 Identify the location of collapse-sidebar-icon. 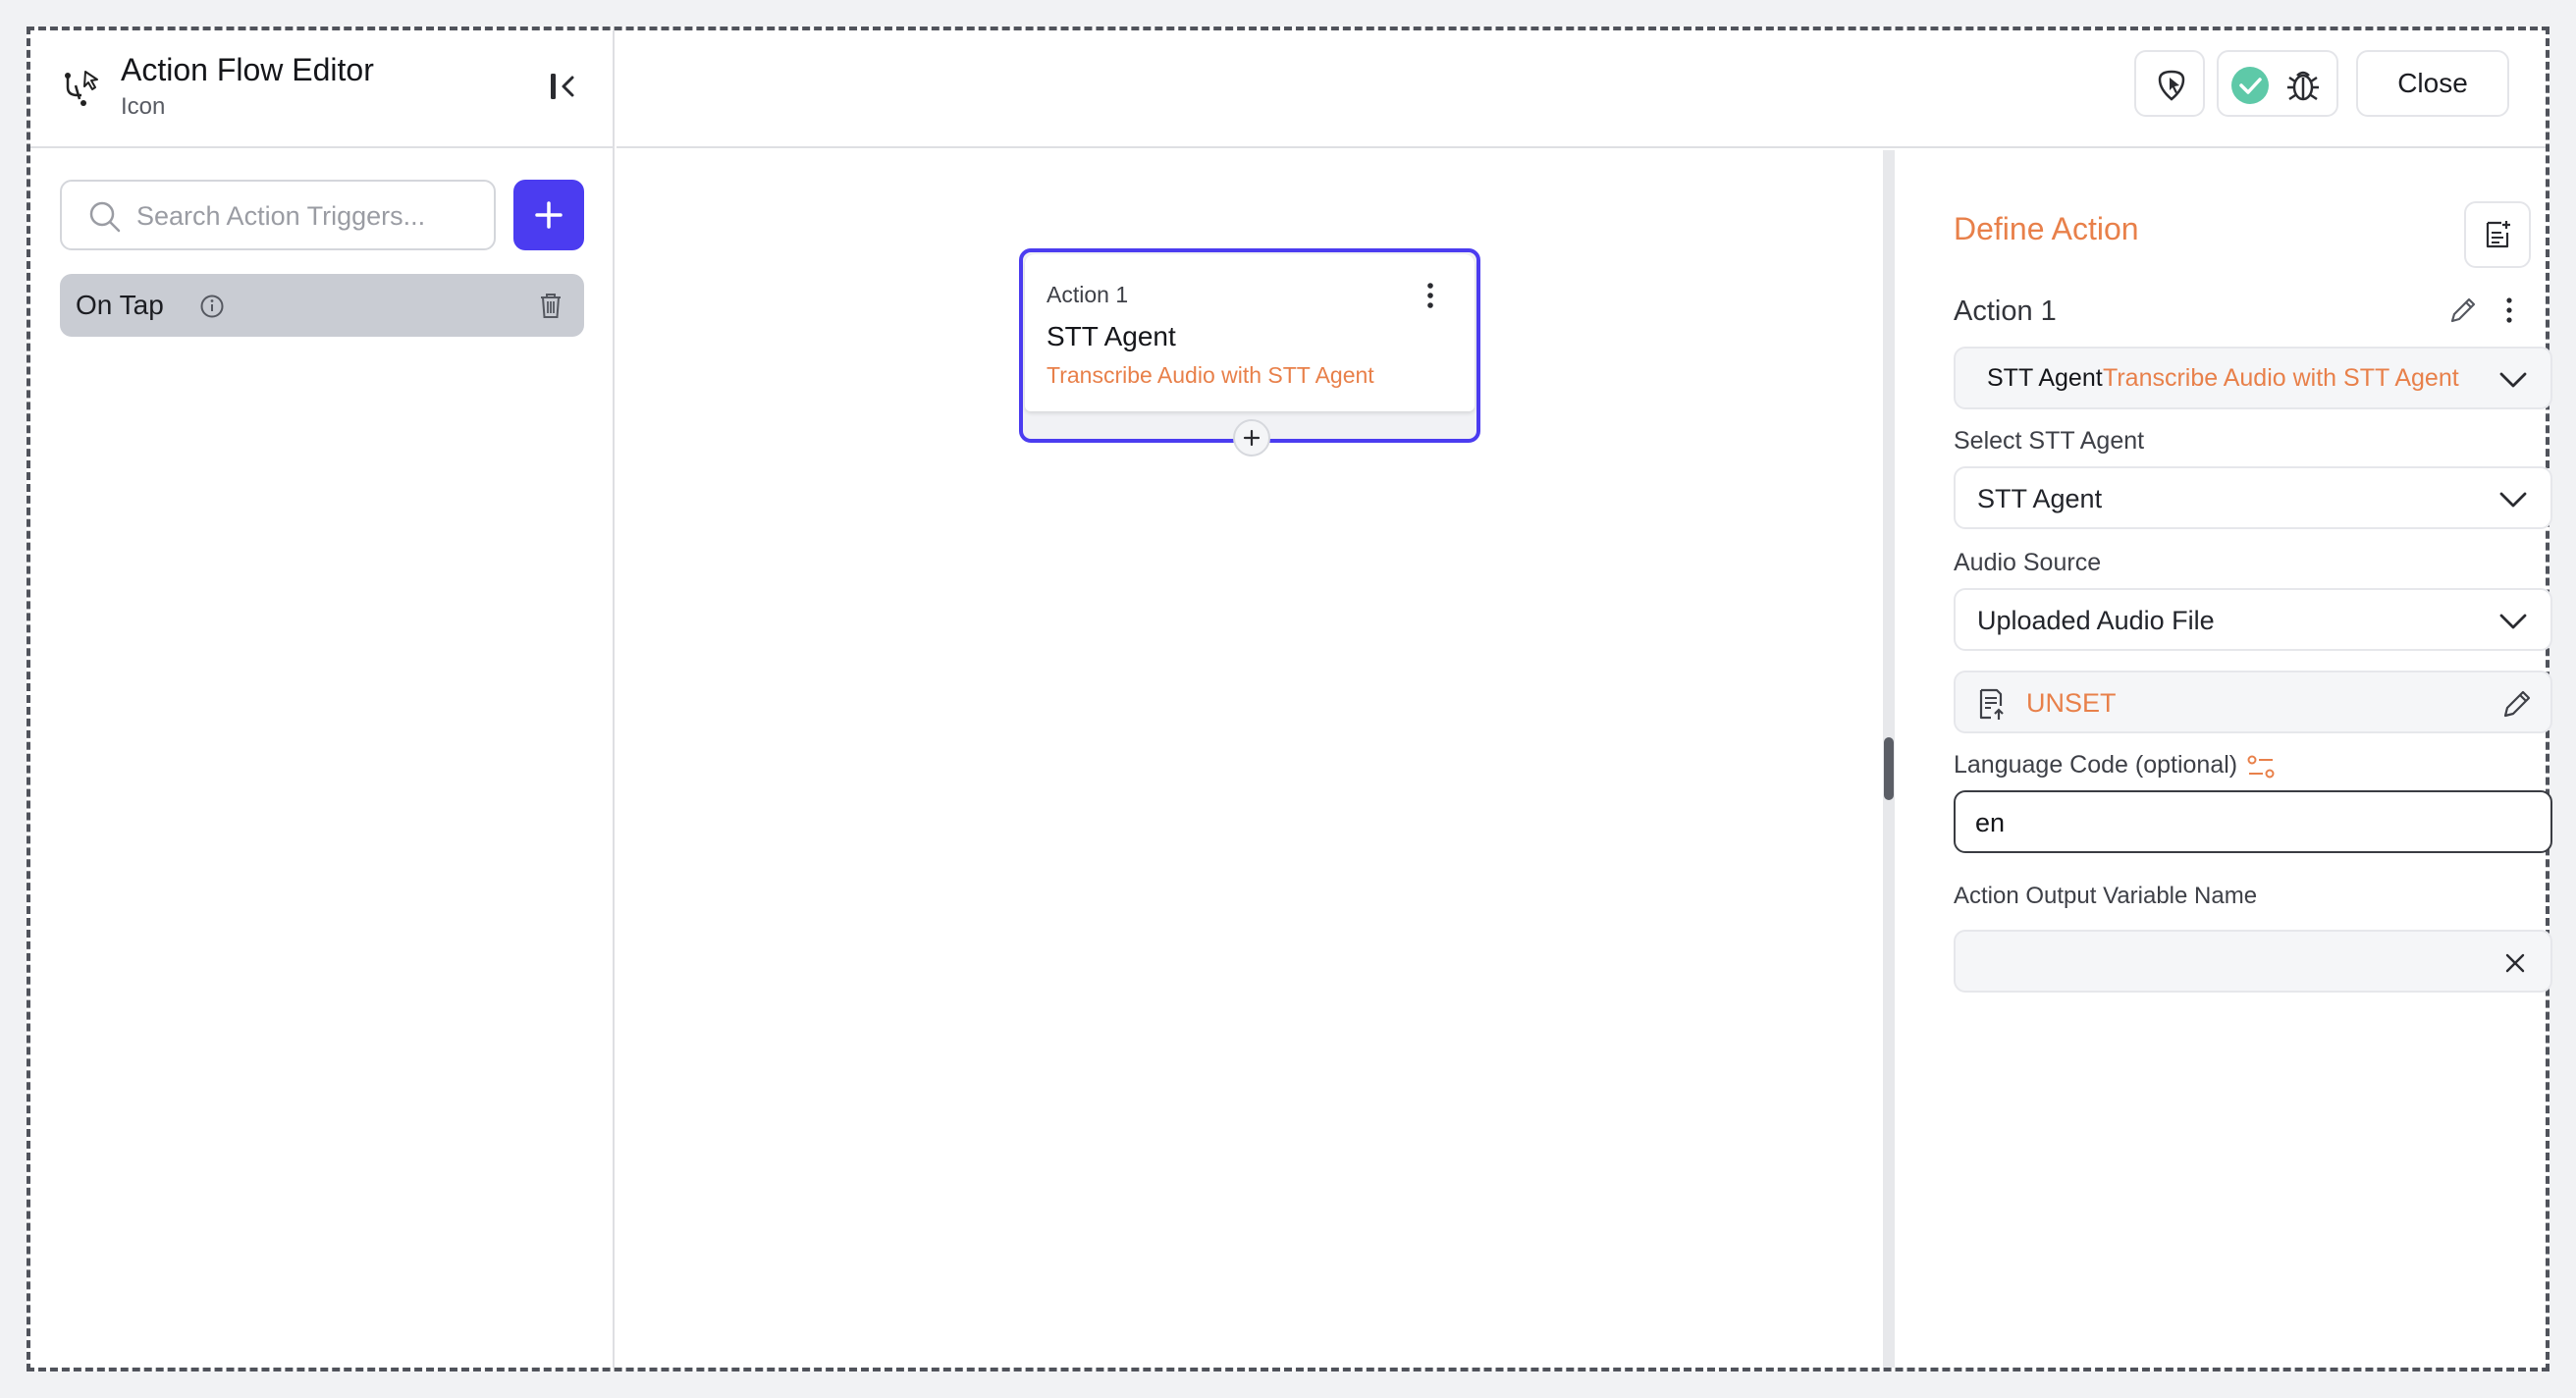
(563, 87).